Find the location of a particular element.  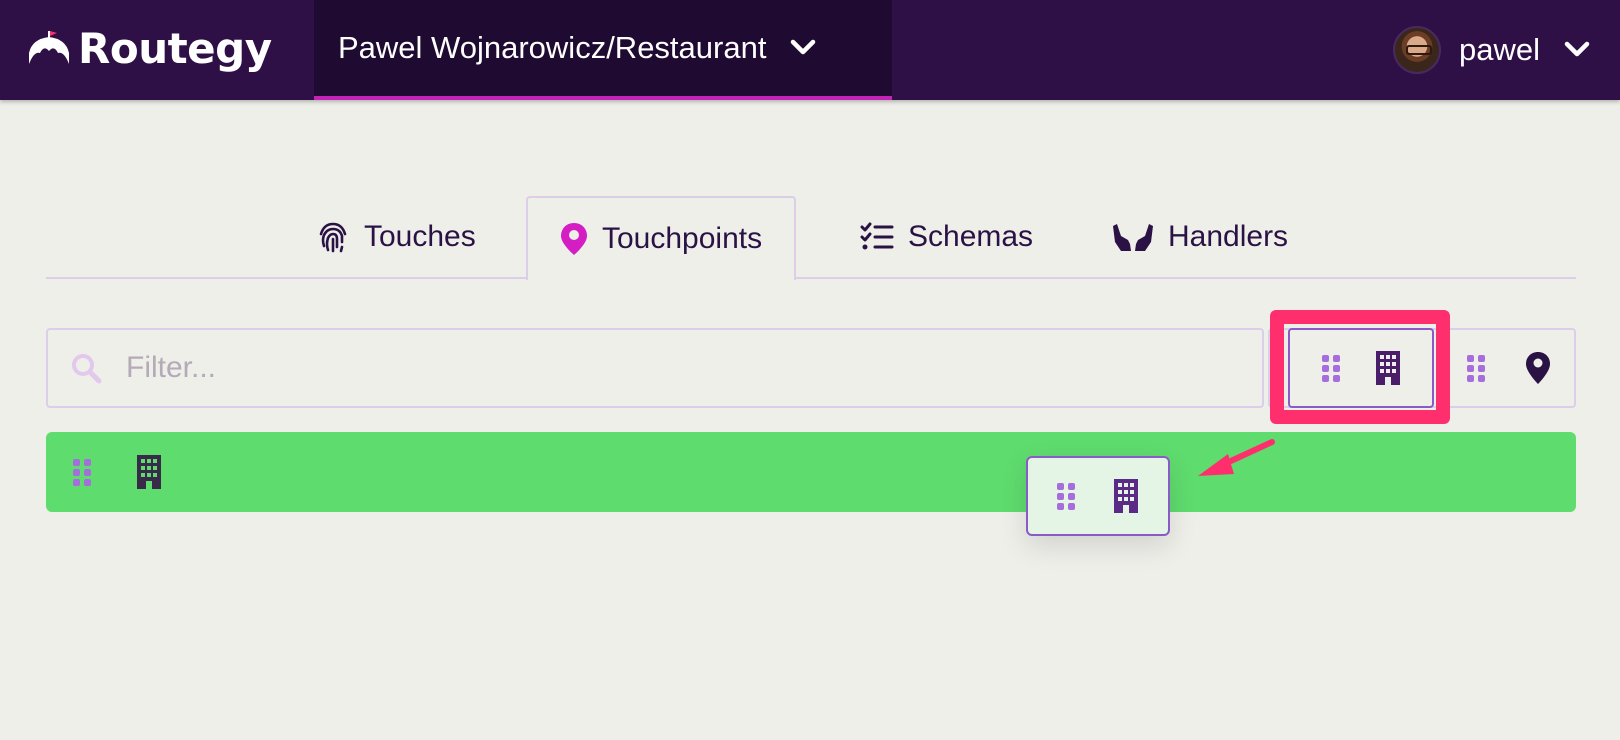

drag-preview-building is located at coordinates (1098, 496).